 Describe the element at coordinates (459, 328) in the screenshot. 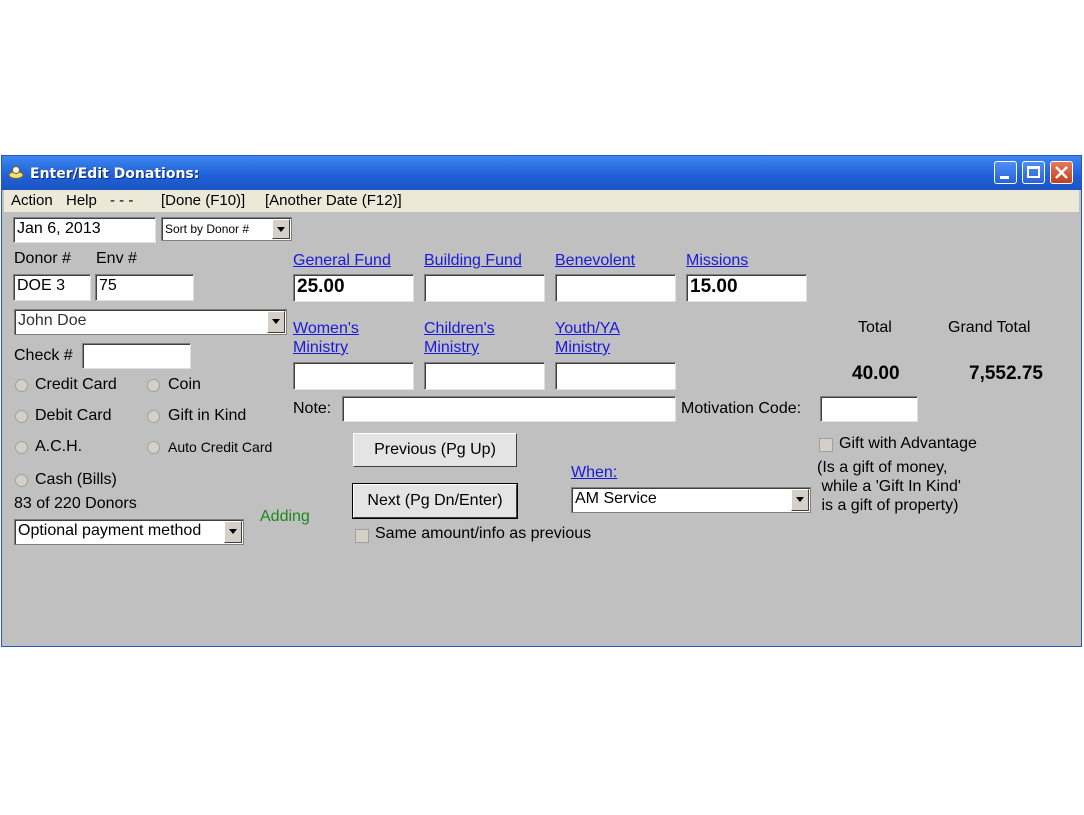

I see `fund-childrens-line1: Children's` at that location.